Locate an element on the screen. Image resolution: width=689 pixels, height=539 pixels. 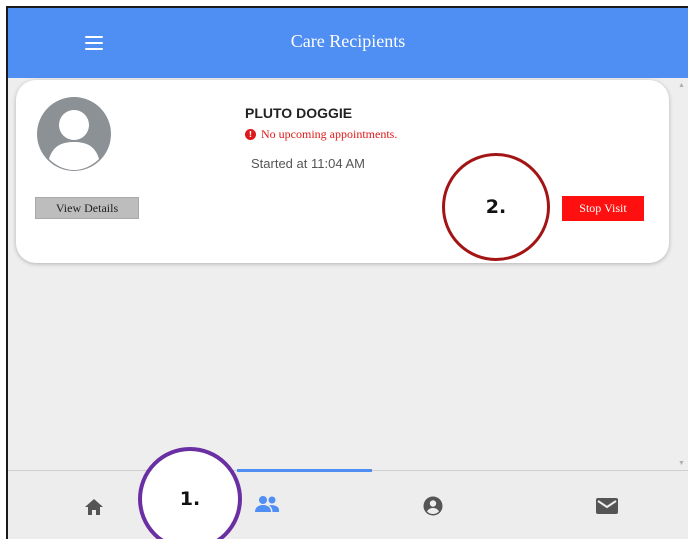
callout-marker-2: 2. is located at coordinates (496, 207).